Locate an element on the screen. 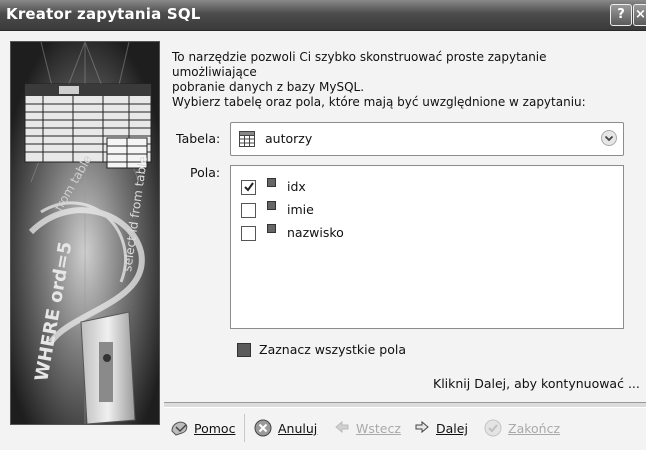  document-graphic is located at coordinates (108, 367).